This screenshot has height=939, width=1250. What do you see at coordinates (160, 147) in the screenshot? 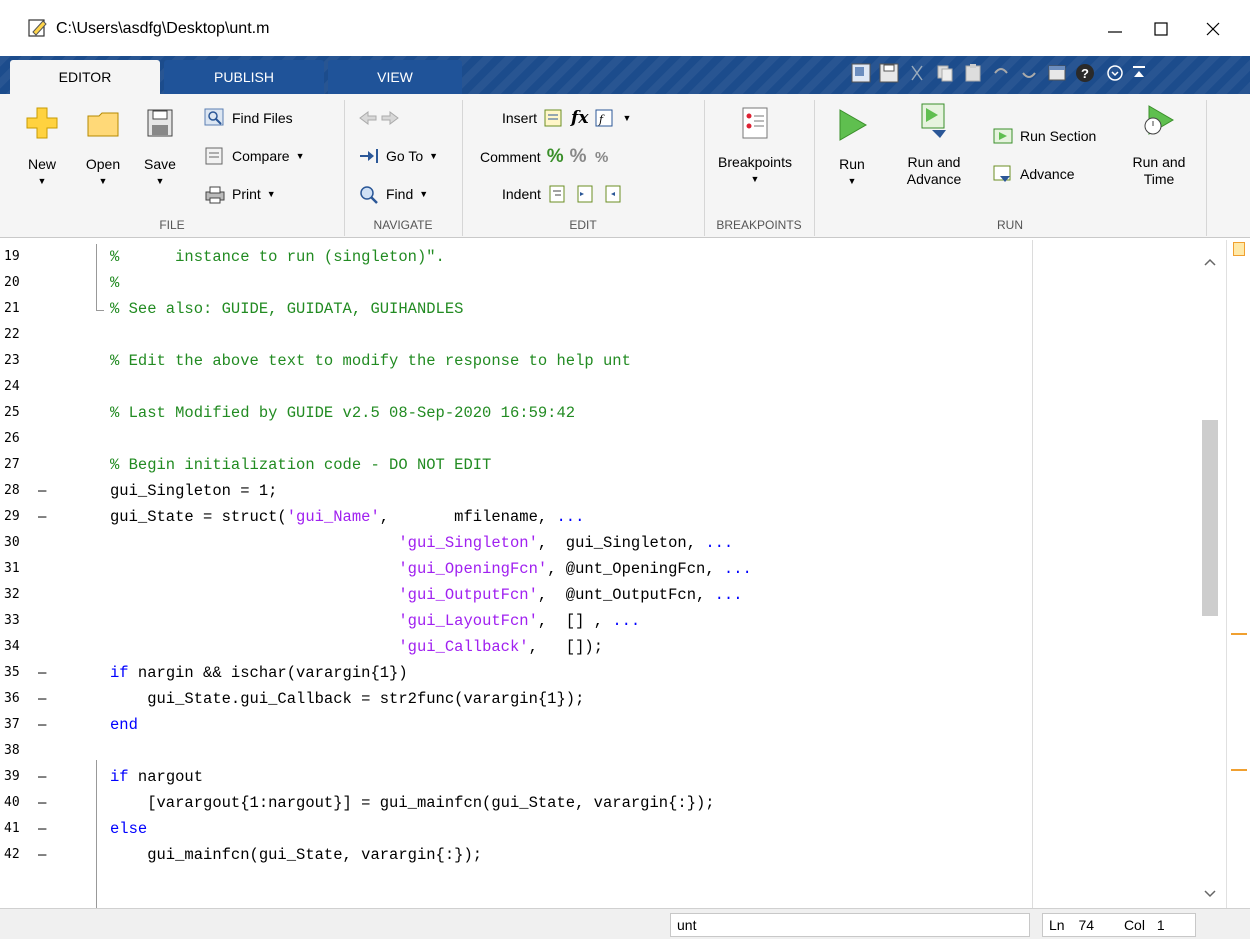
I see `save-button: Save ▼` at bounding box center [160, 147].